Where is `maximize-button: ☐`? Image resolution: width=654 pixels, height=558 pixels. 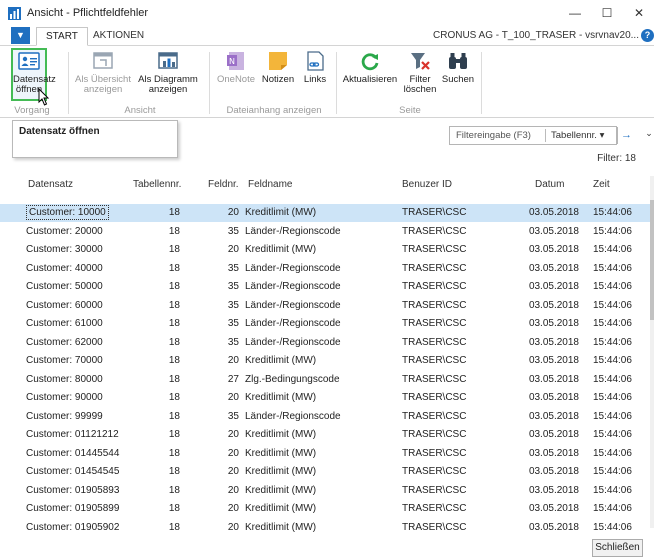
maximize-button: ☐ is located at coordinates (607, 13).